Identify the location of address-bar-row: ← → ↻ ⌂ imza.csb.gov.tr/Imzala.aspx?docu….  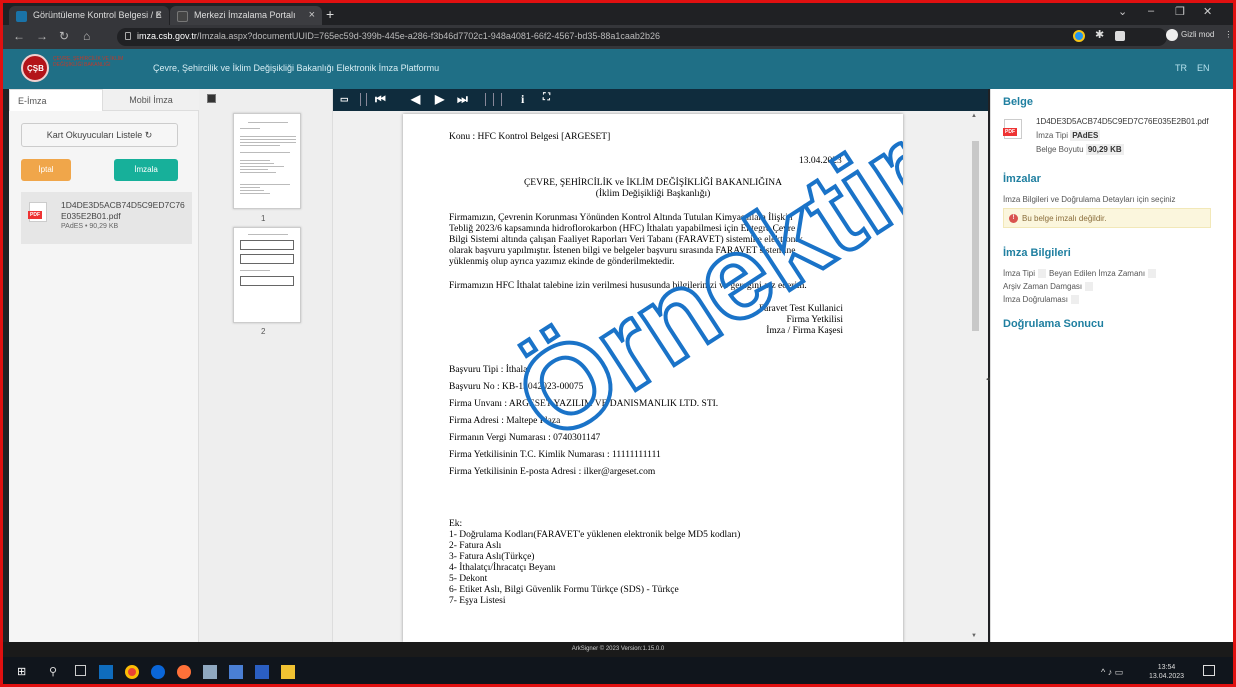
(618, 37).